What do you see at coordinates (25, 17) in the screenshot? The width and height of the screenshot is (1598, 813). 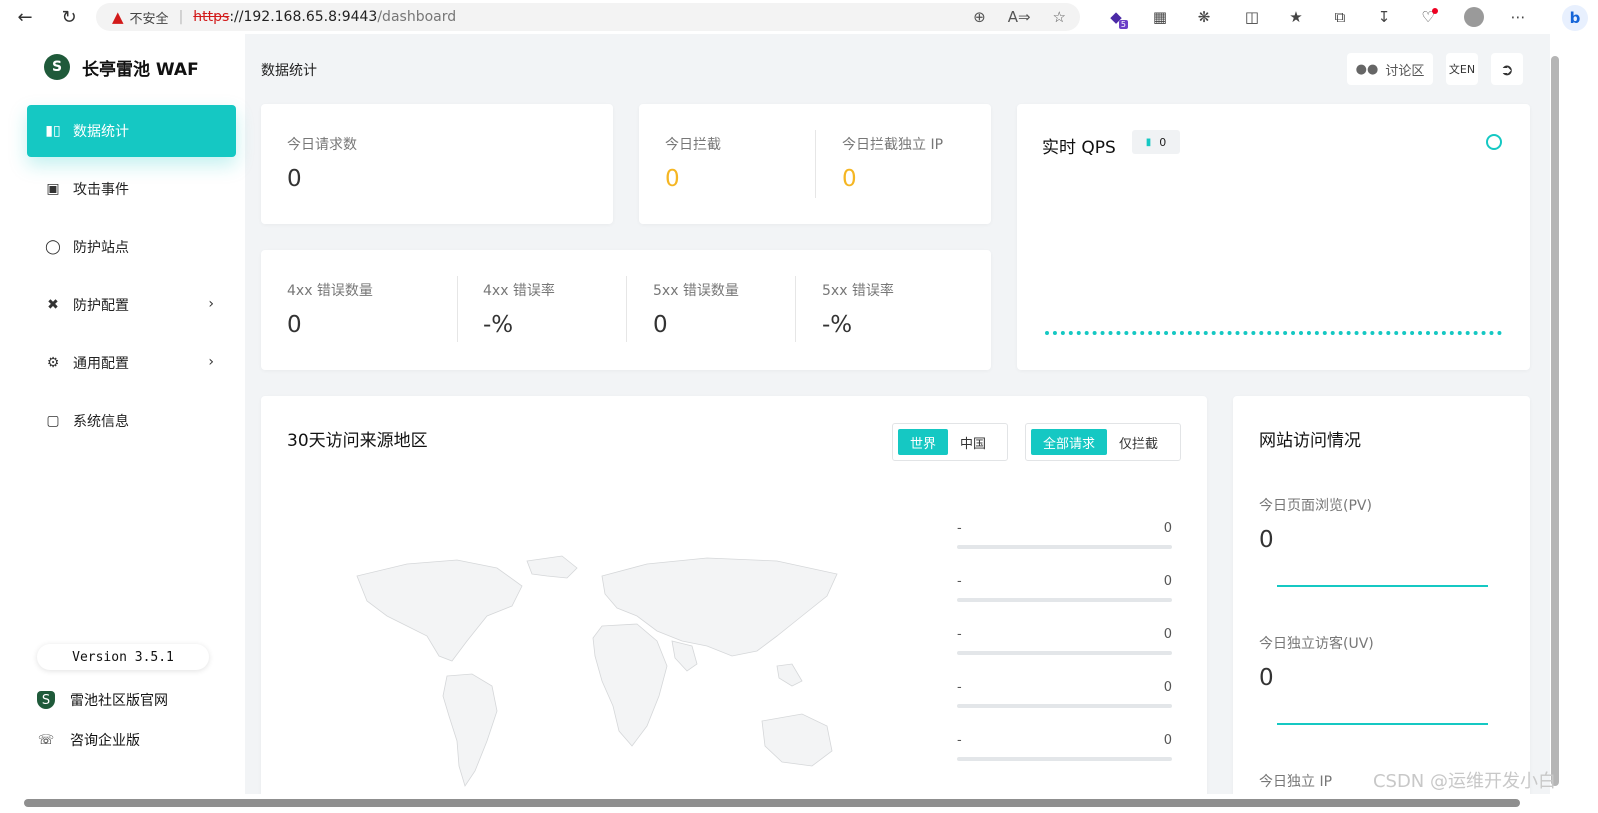 I see `back-arrow-icon: ←` at bounding box center [25, 17].